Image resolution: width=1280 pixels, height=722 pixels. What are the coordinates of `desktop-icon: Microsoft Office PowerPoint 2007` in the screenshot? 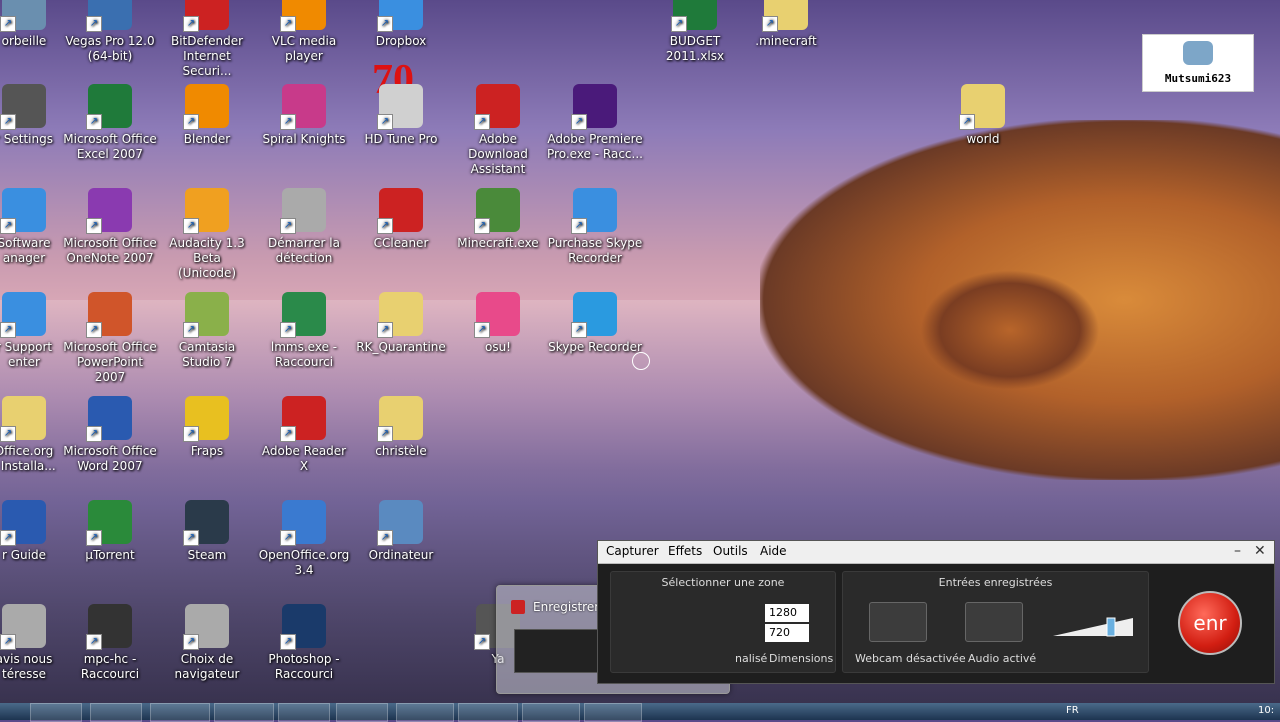 It's located at (110, 338).